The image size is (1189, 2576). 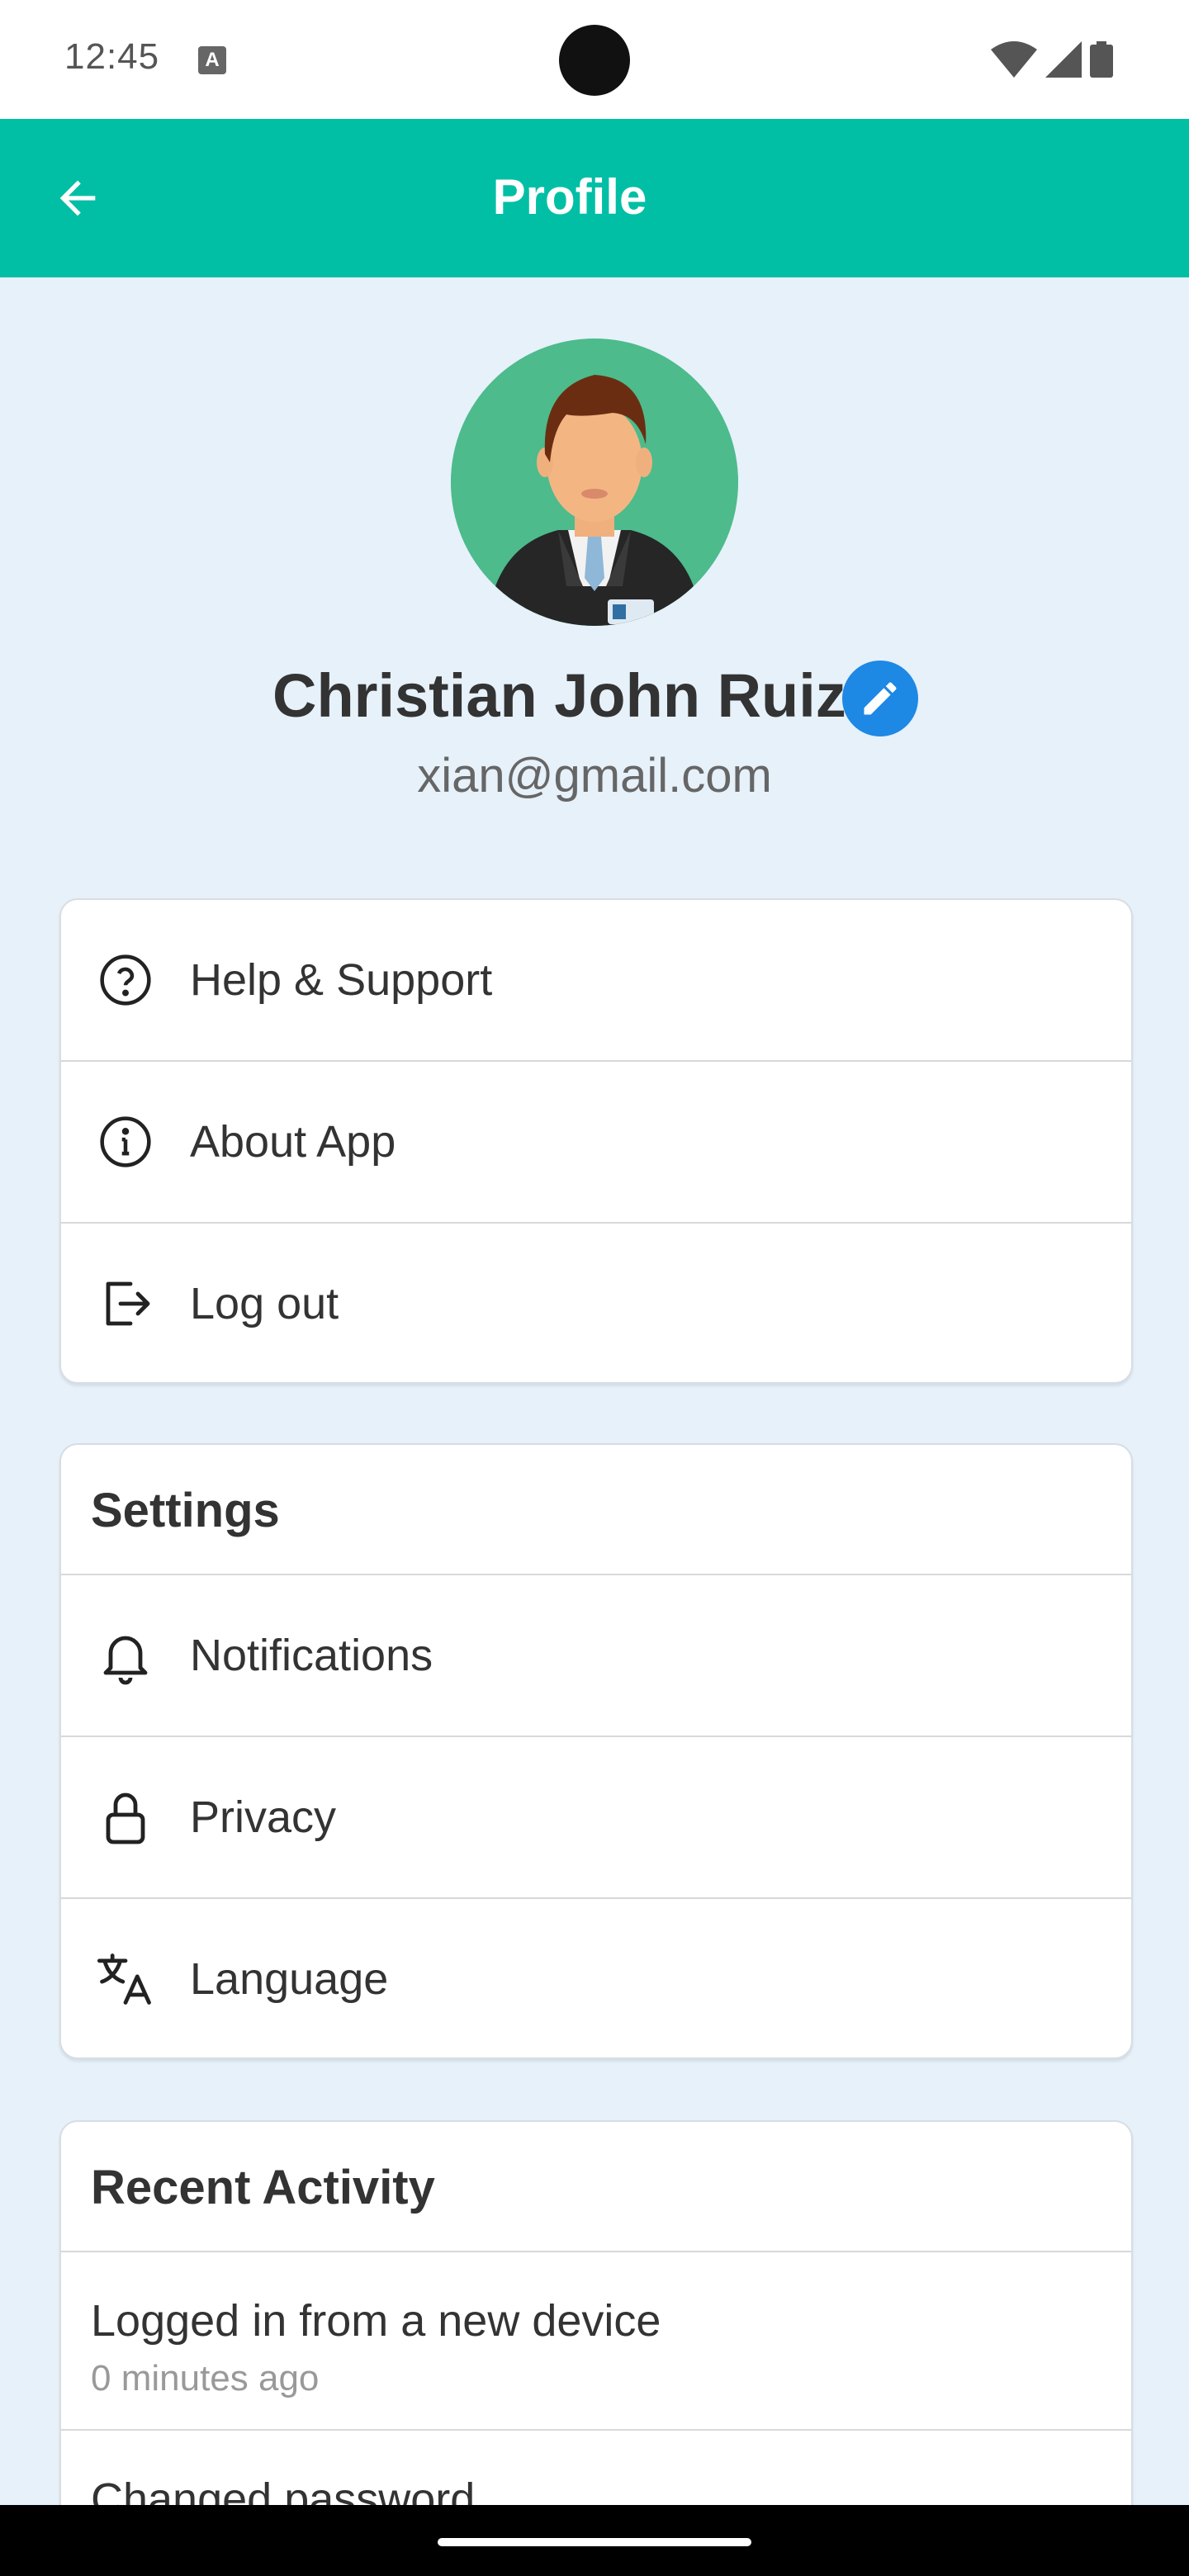 I want to click on status-time: 12:45, so click(x=112, y=56).